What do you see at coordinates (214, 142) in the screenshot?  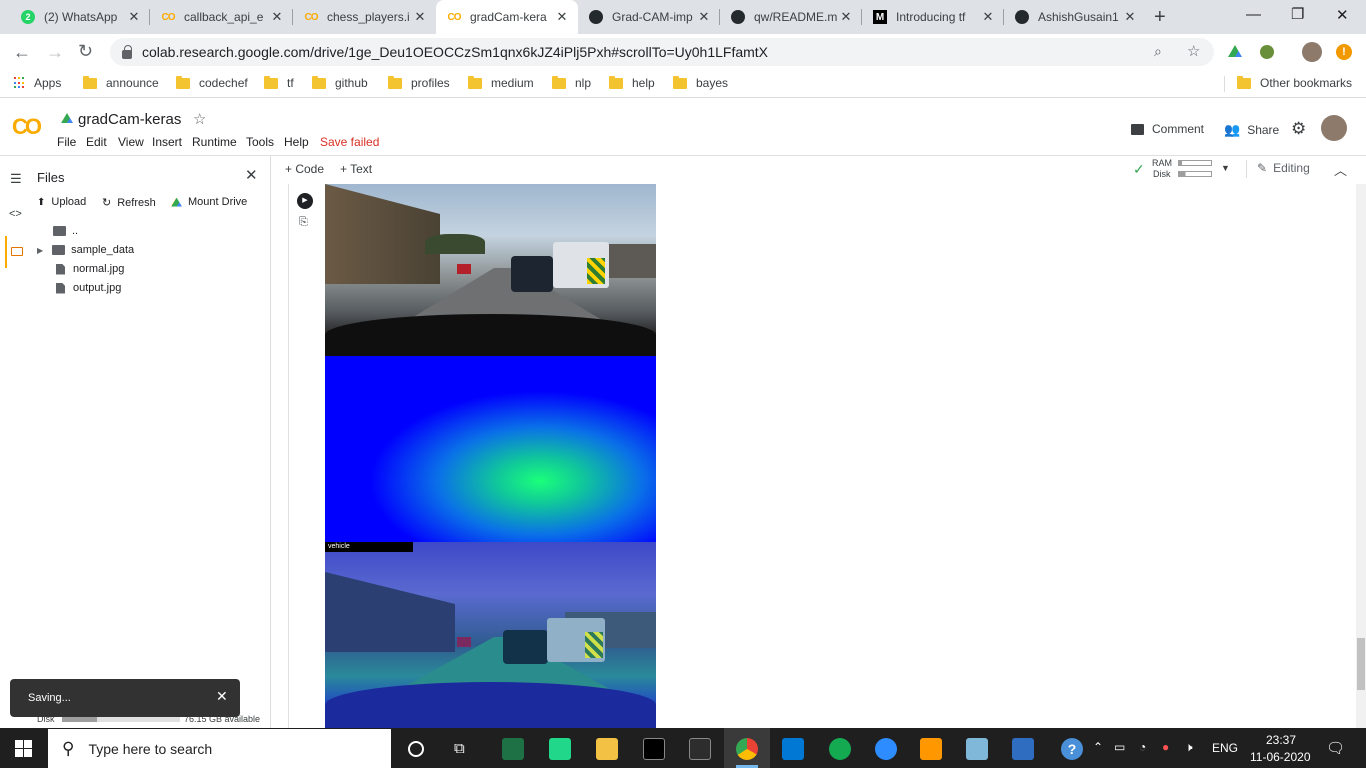 I see `menu-runtime: Runtime` at bounding box center [214, 142].